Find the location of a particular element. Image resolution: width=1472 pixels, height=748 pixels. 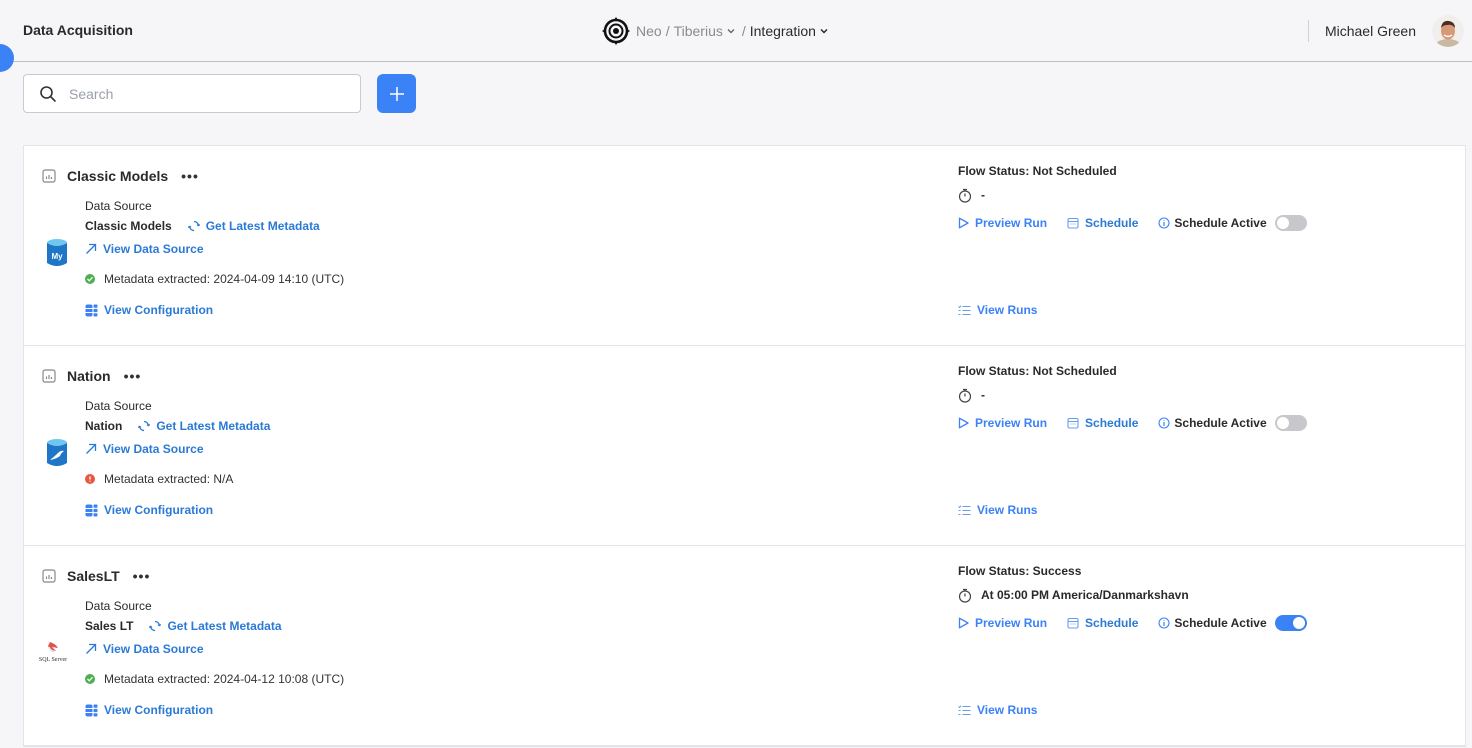

data-source-name: Nation is located at coordinates (104, 426).